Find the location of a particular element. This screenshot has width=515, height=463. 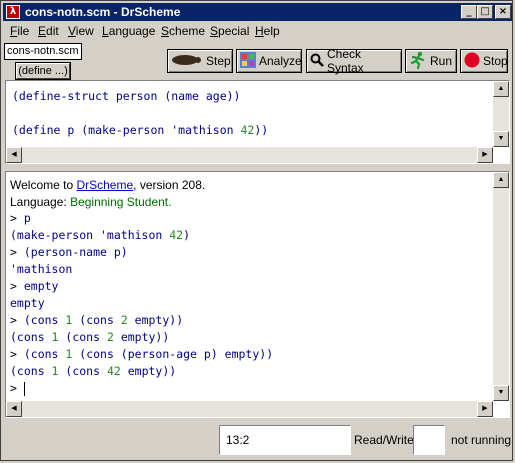

cursor-position: 13:2 is located at coordinates (285, 440).